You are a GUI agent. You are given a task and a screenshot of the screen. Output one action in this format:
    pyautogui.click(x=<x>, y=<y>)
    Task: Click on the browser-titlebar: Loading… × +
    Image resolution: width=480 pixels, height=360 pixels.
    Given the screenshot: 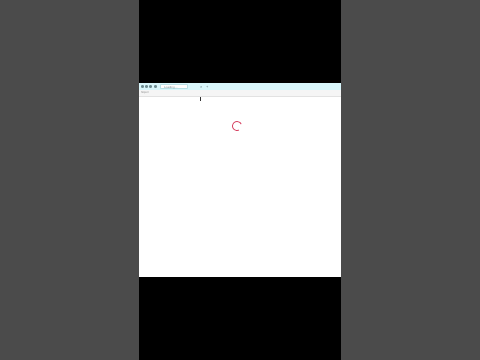 What is the action you would take?
    pyautogui.click(x=240, y=86)
    